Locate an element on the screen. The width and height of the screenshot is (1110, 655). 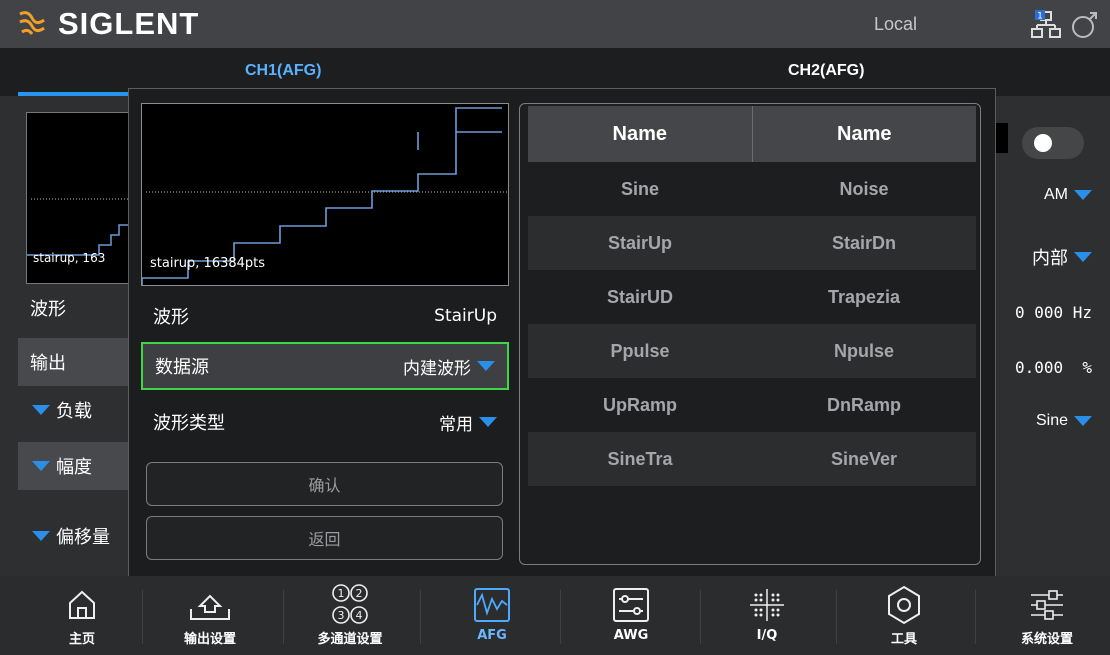
bg-row-amplitude: 幅度 is located at coordinates (78, 466).